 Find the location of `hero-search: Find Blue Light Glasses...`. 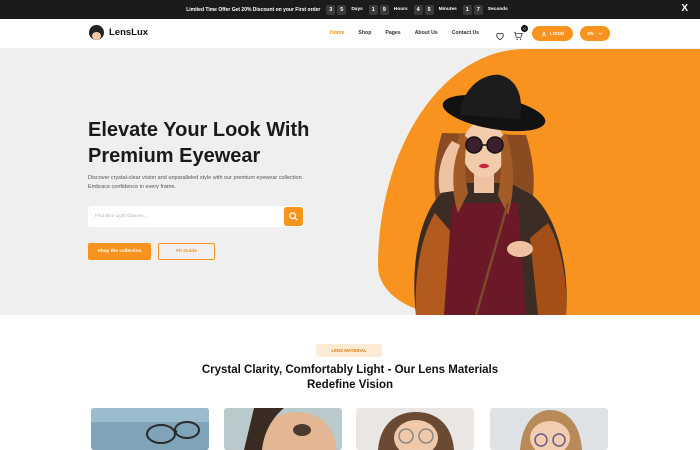

hero-search: Find Blue Light Glasses... is located at coordinates (196, 216).